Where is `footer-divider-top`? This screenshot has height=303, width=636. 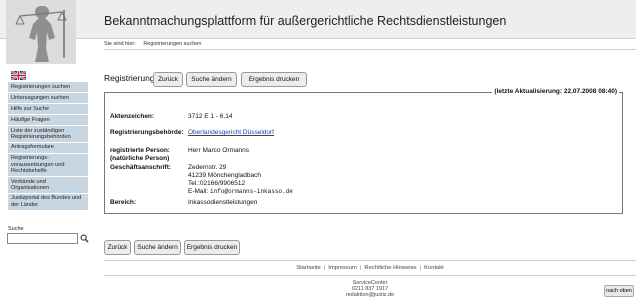 footer-divider-top is located at coordinates (370, 260).